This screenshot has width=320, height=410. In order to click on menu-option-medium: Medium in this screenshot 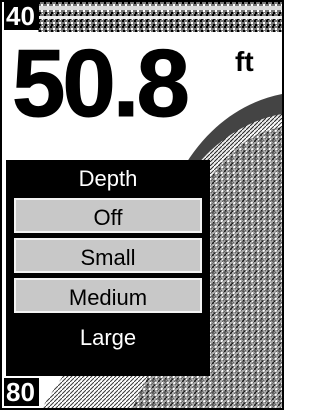, I will do `click(108, 295)`.